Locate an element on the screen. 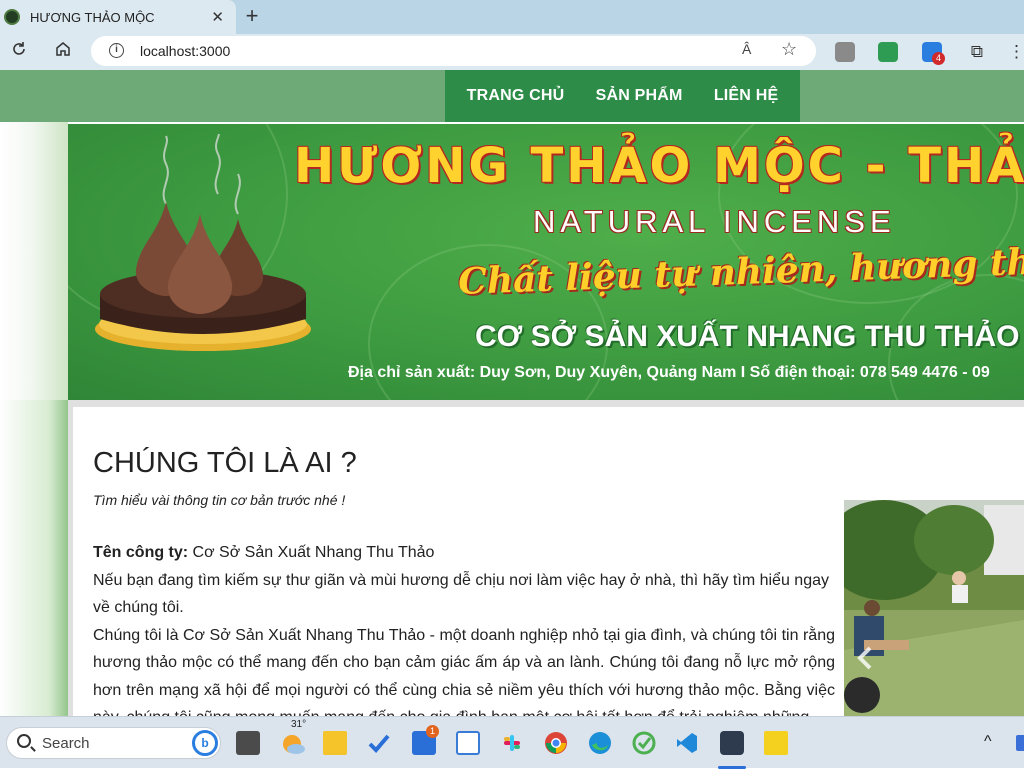 The image size is (1024, 769). search-placeholder: Search is located at coordinates (66, 743).